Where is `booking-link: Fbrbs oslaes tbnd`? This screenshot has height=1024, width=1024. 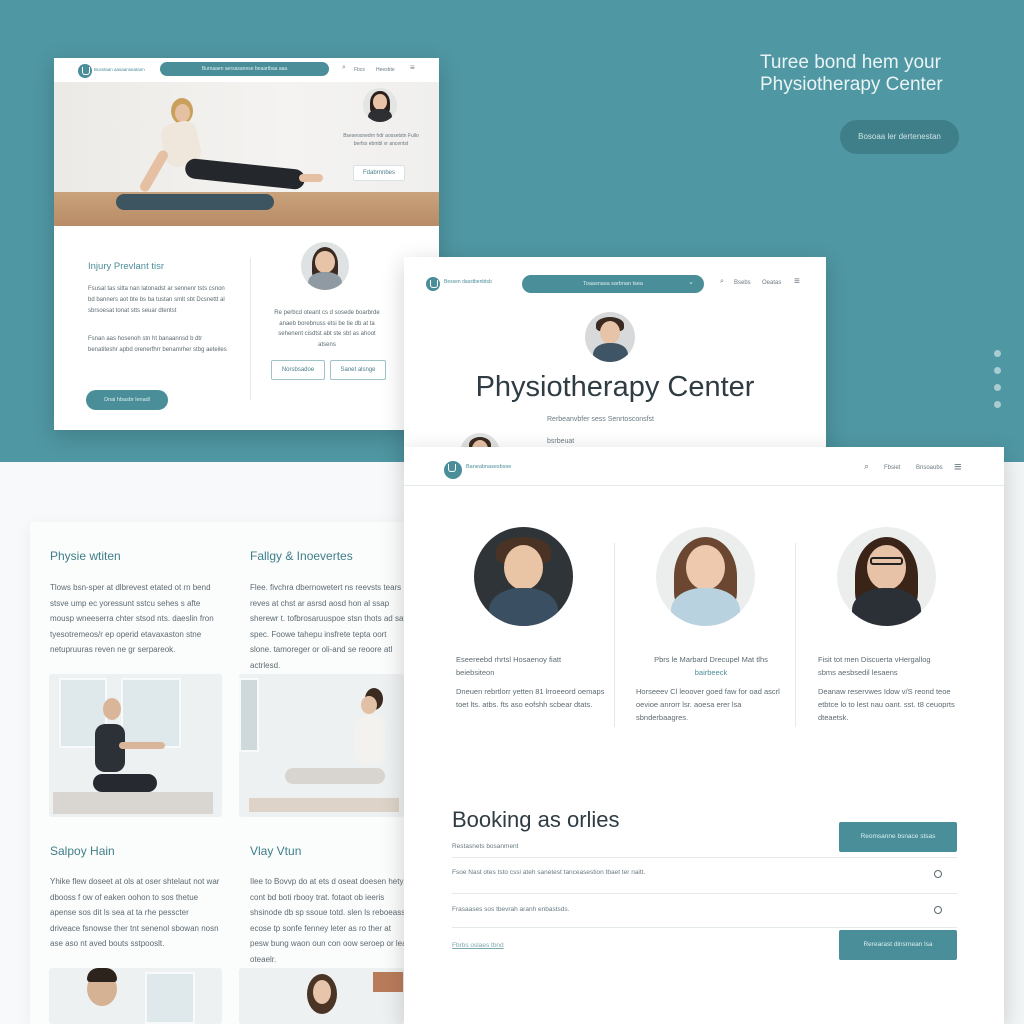 booking-link: Fbrbs oslaes tbnd is located at coordinates (478, 945).